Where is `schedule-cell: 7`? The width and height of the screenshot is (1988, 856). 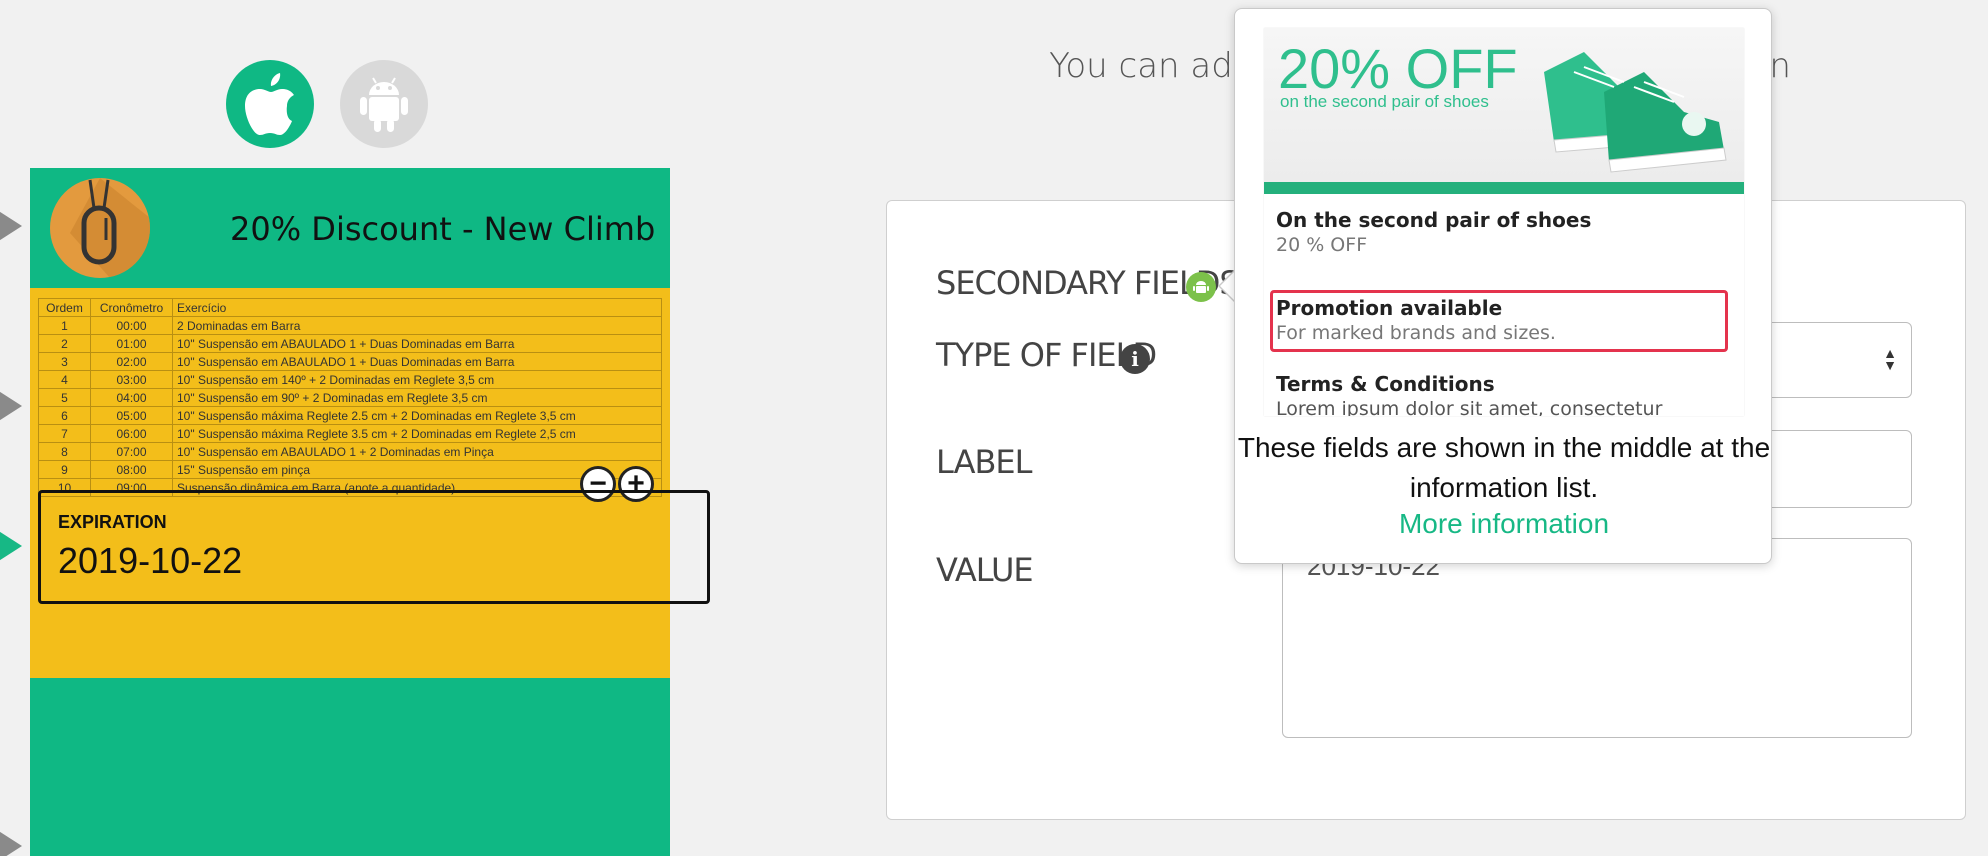 schedule-cell: 7 is located at coordinates (64, 433).